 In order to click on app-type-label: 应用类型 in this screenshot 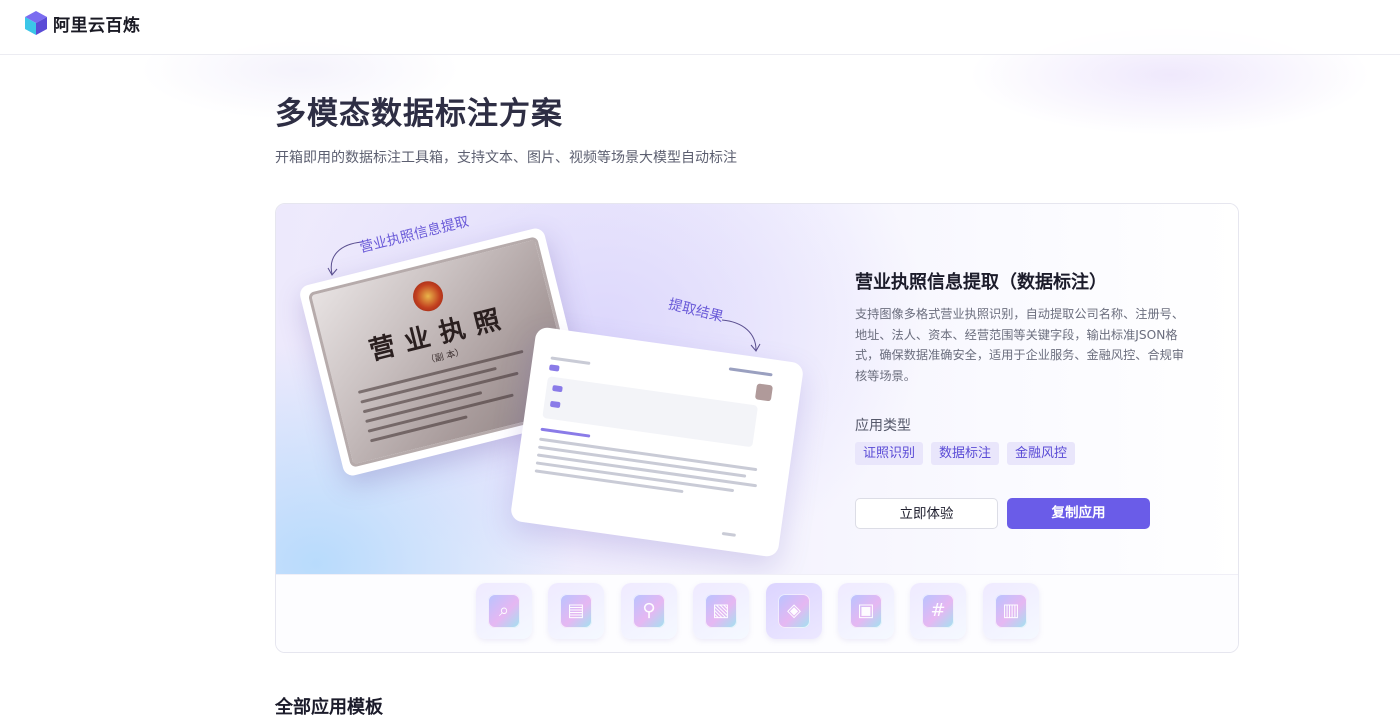, I will do `click(883, 426)`.